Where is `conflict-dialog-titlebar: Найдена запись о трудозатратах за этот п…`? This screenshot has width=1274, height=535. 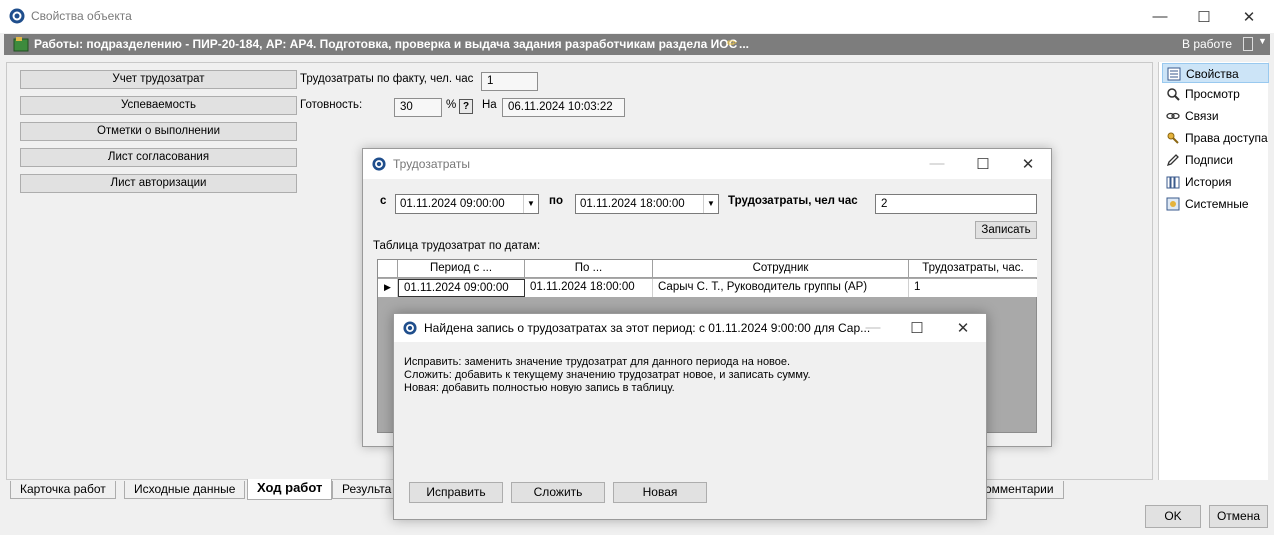
conflict-dialog-titlebar: Найдена запись о трудозатратах за этот п… is located at coordinates (690, 328).